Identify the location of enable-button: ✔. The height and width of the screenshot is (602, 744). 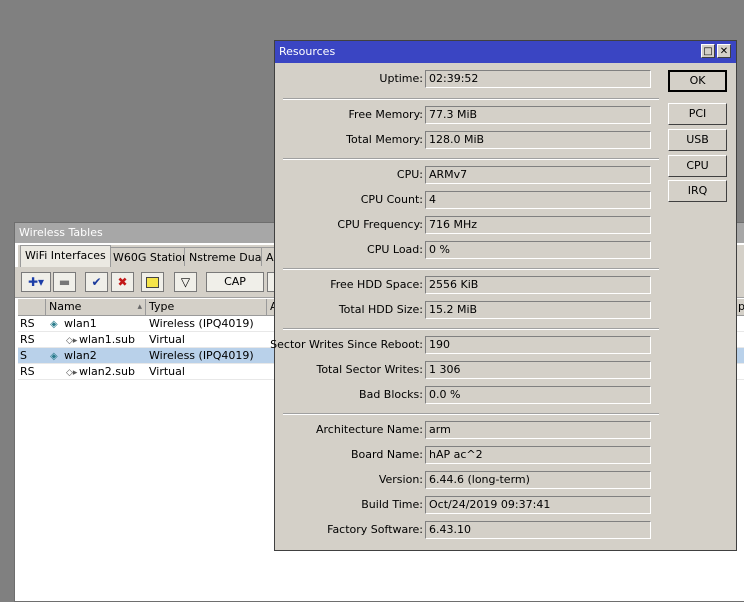
(96, 282).